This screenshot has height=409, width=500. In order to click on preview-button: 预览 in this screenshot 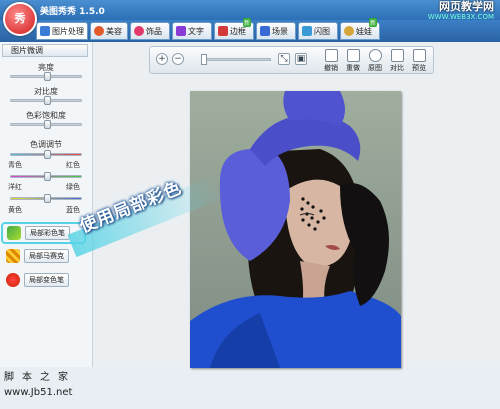, I will do `click(419, 61)`.